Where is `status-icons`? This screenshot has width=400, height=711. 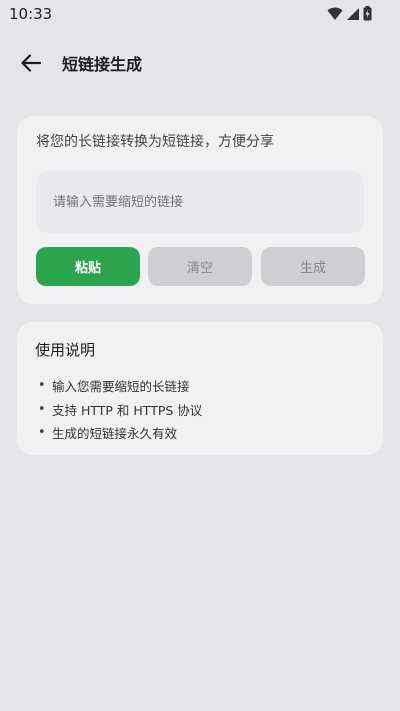
status-icons is located at coordinates (349, 13).